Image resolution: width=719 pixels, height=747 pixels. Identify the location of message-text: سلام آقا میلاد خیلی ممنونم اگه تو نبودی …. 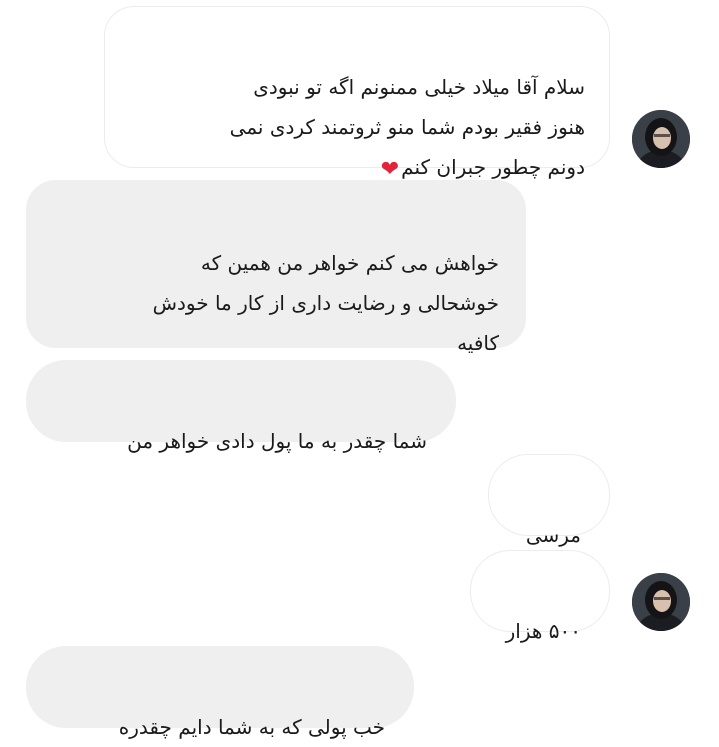
(407, 127).